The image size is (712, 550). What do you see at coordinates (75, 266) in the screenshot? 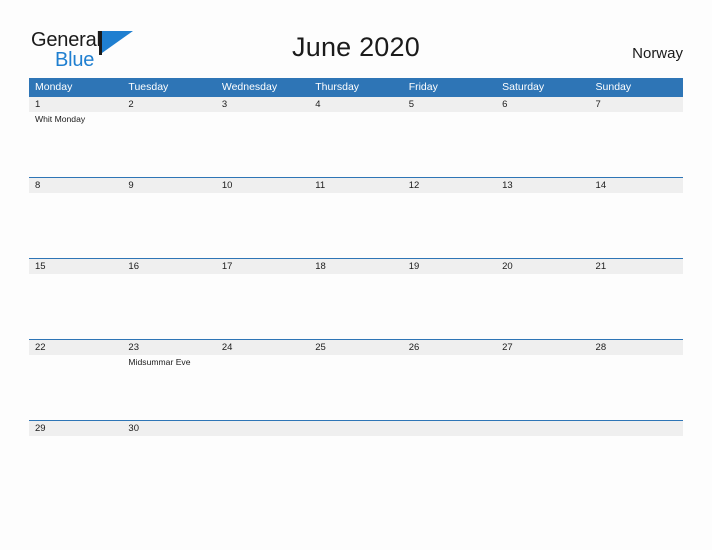
I see `day-number: 15` at bounding box center [75, 266].